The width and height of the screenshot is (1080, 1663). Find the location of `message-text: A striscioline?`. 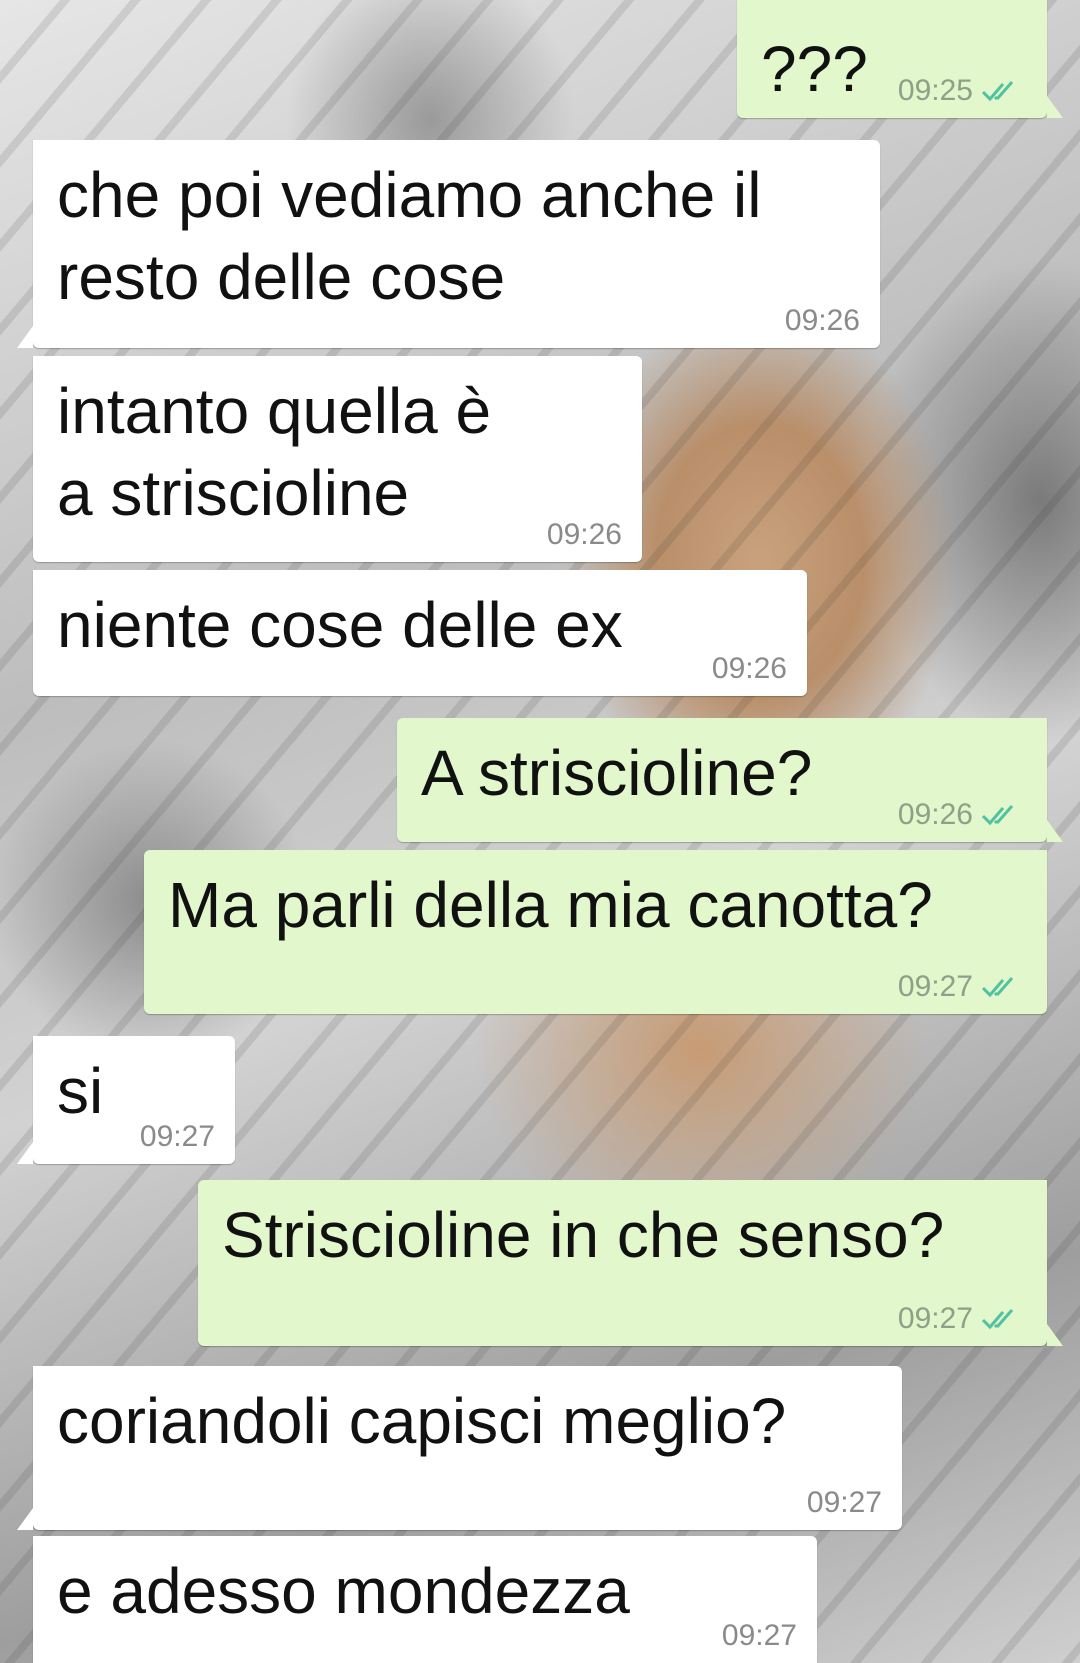

message-text: A striscioline? is located at coordinates (617, 773).